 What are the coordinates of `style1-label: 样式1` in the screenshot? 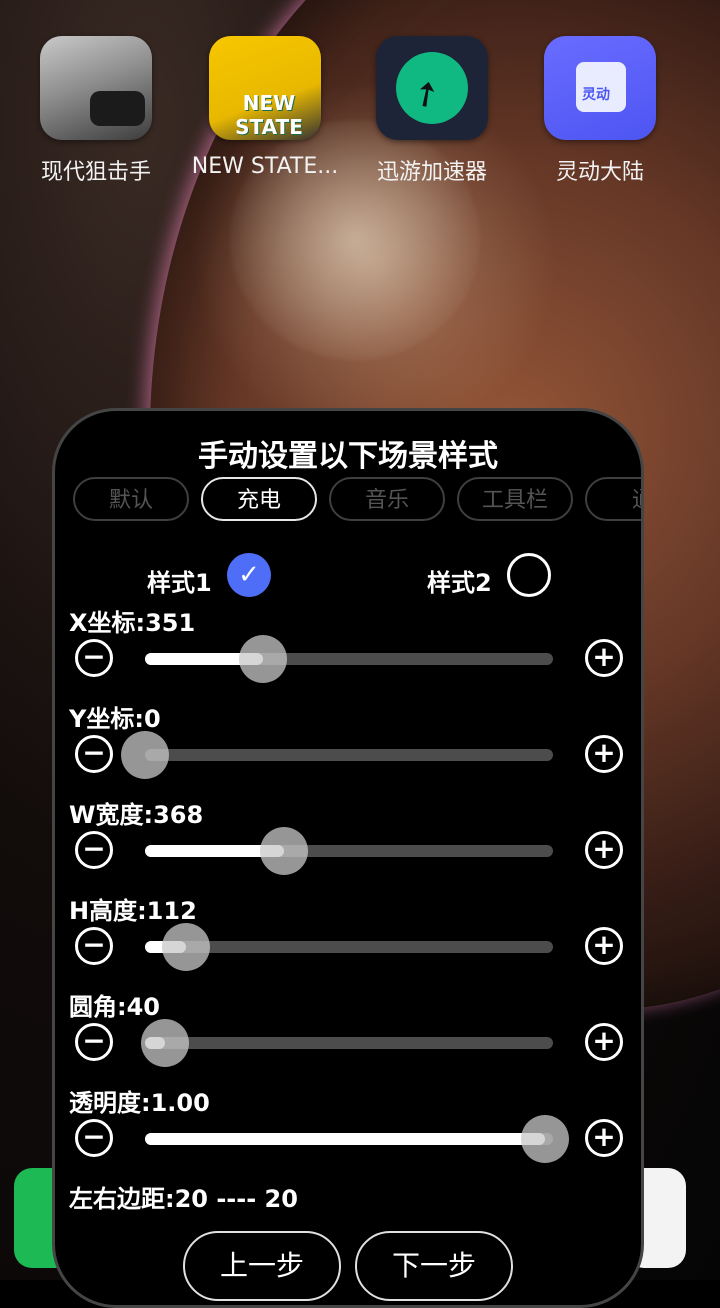 It's located at (179, 583).